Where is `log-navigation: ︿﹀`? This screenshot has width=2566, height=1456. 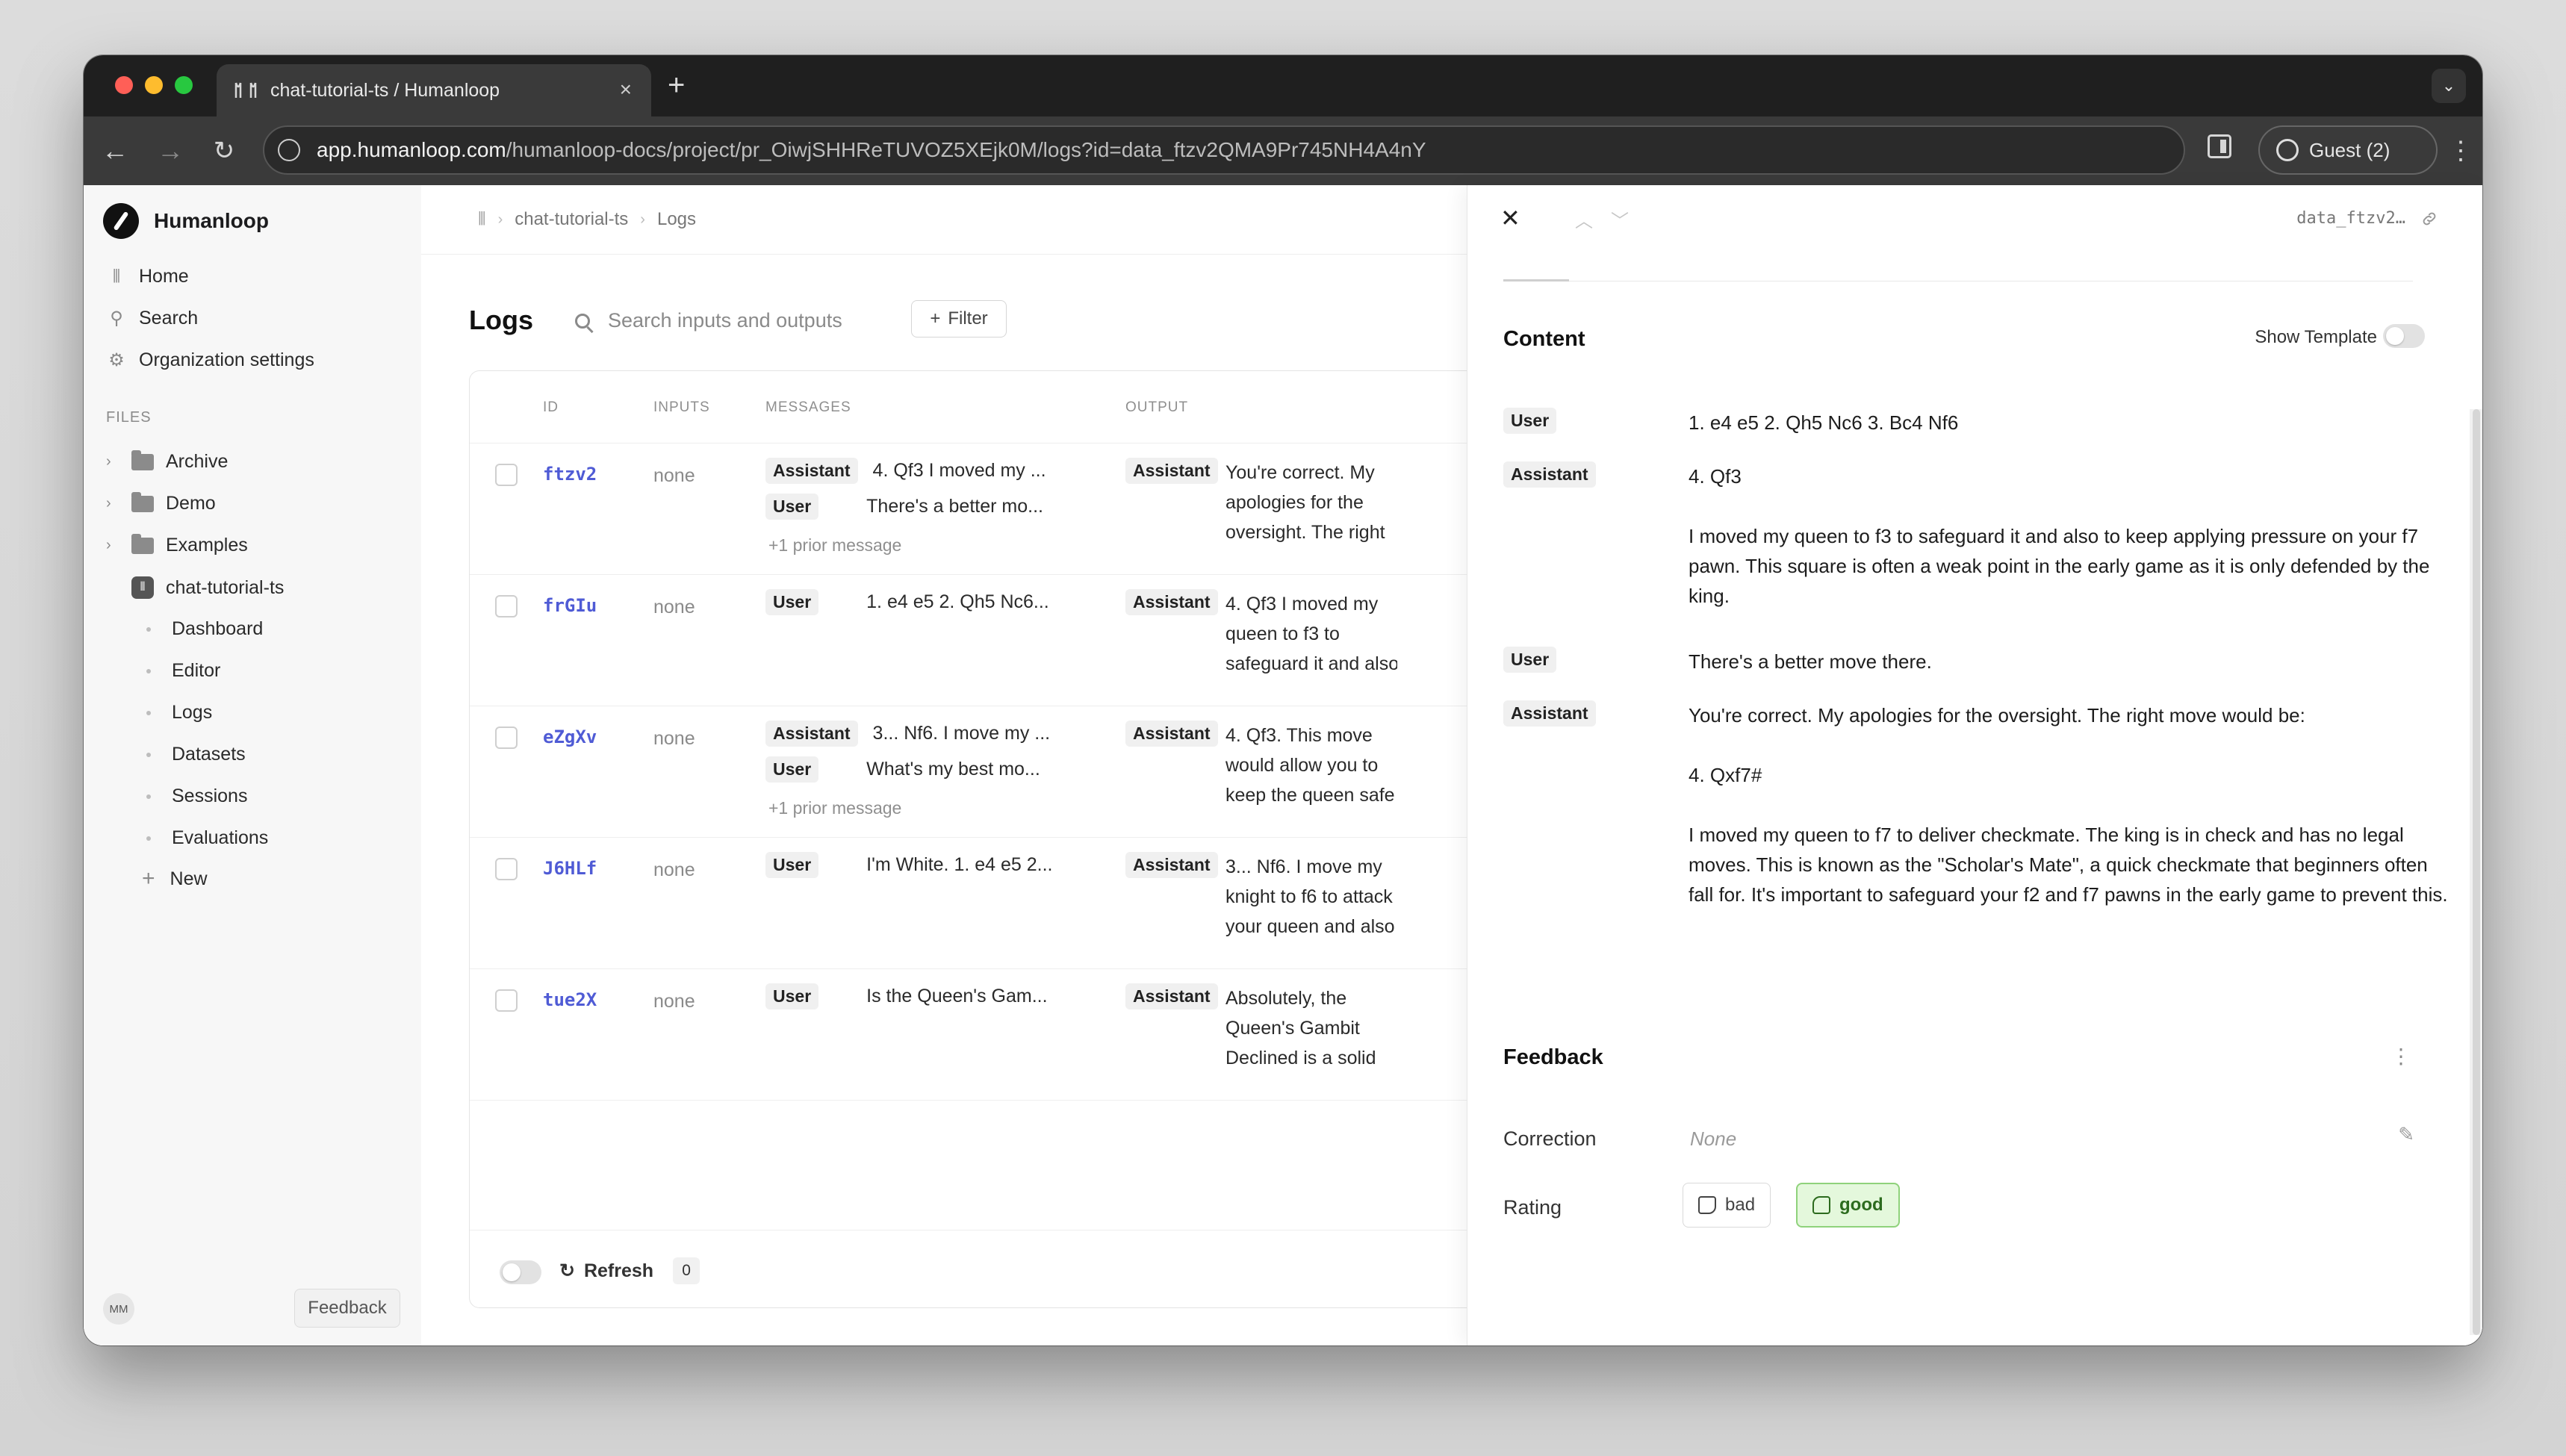
log-navigation: ︿﹀ is located at coordinates (1611, 219).